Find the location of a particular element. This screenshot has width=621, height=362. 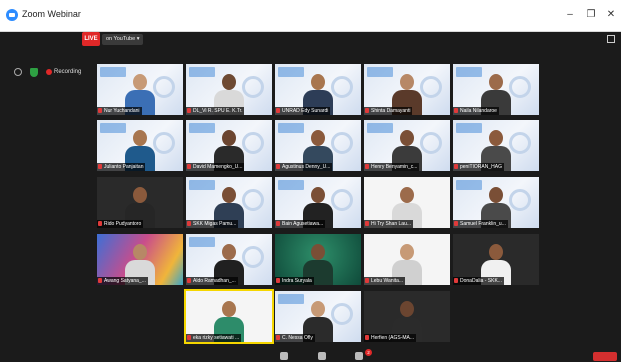

minimize-button: – is located at coordinates (570, 15).